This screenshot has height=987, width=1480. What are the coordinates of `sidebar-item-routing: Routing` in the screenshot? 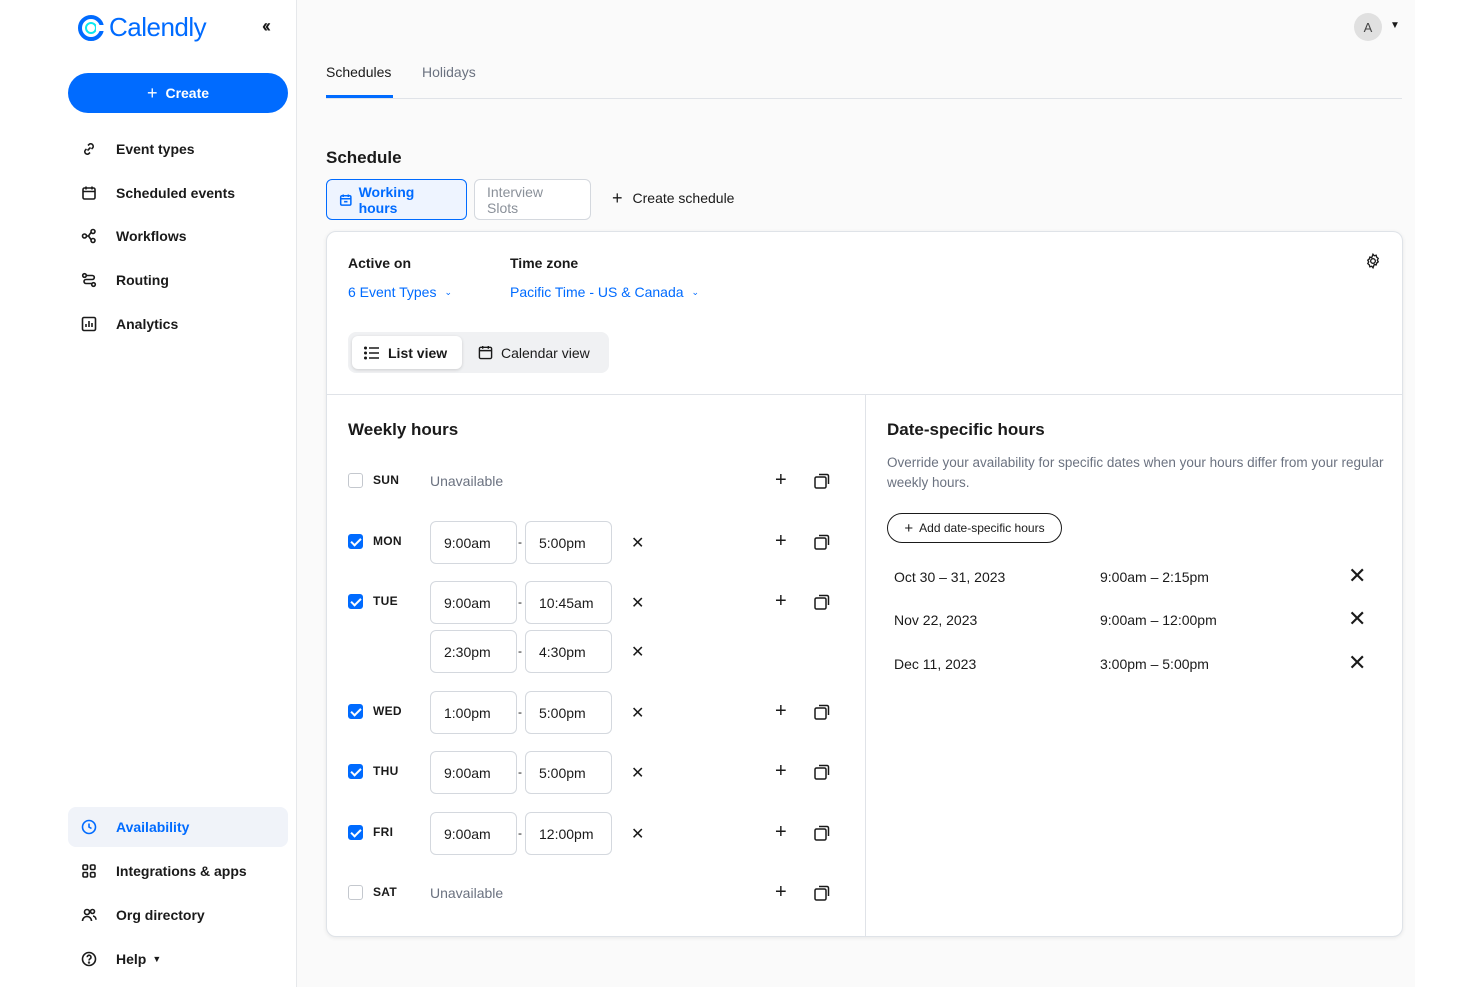 It's located at (178, 280).